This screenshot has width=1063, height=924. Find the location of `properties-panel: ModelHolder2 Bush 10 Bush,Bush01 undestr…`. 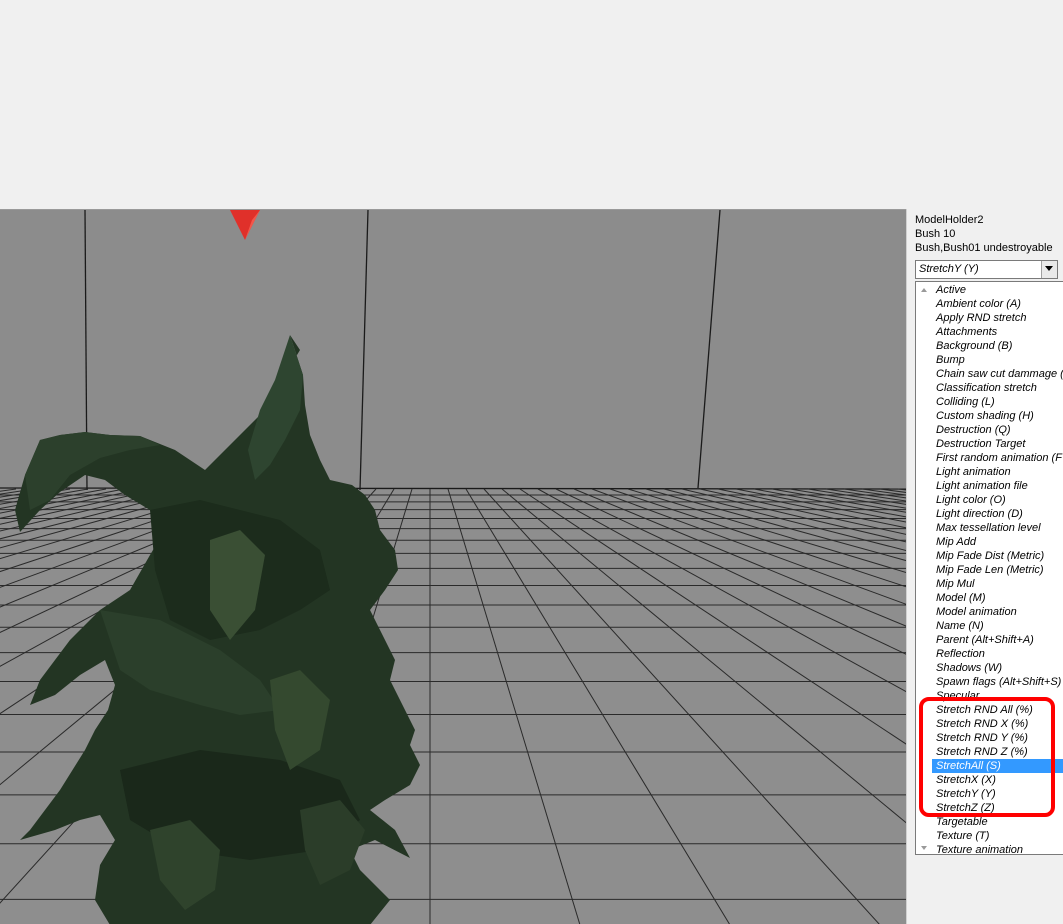

properties-panel: ModelHolder2 Bush 10 Bush,Bush01 undestr… is located at coordinates (984, 566).